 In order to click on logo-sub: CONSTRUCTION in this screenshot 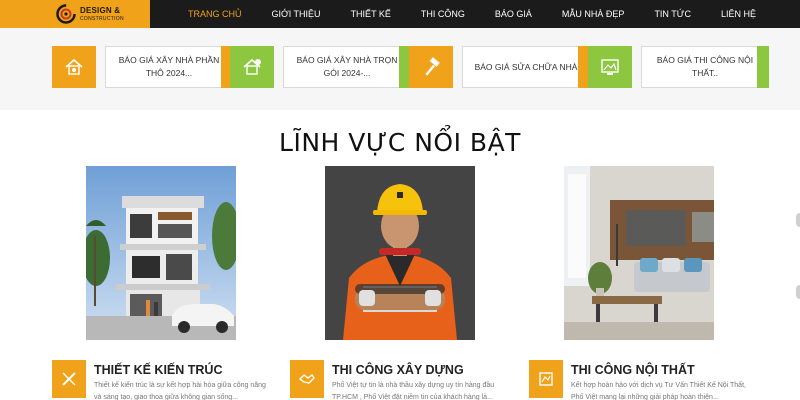, I will do `click(102, 19)`.